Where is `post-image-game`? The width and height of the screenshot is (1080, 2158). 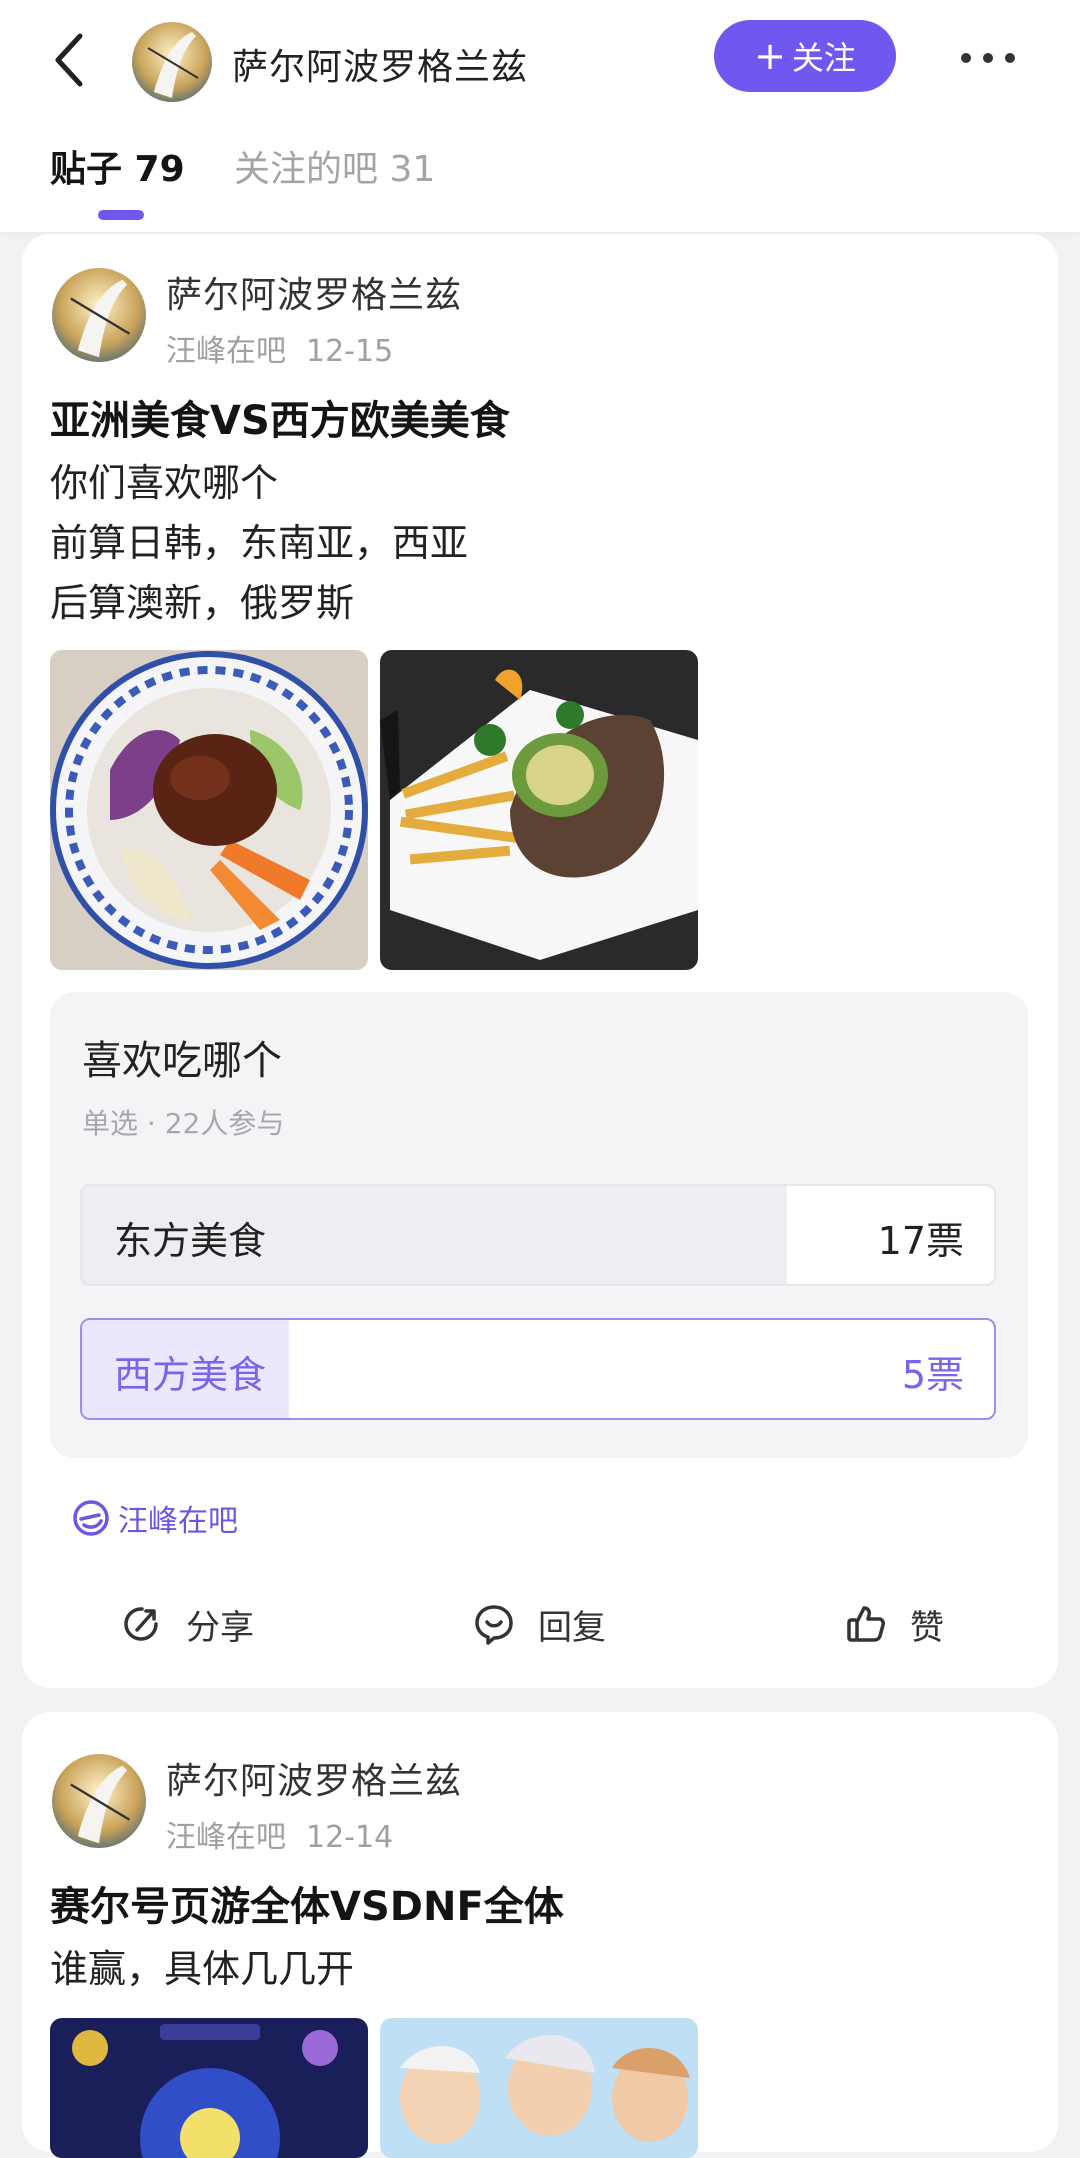 post-image-game is located at coordinates (209, 2088).